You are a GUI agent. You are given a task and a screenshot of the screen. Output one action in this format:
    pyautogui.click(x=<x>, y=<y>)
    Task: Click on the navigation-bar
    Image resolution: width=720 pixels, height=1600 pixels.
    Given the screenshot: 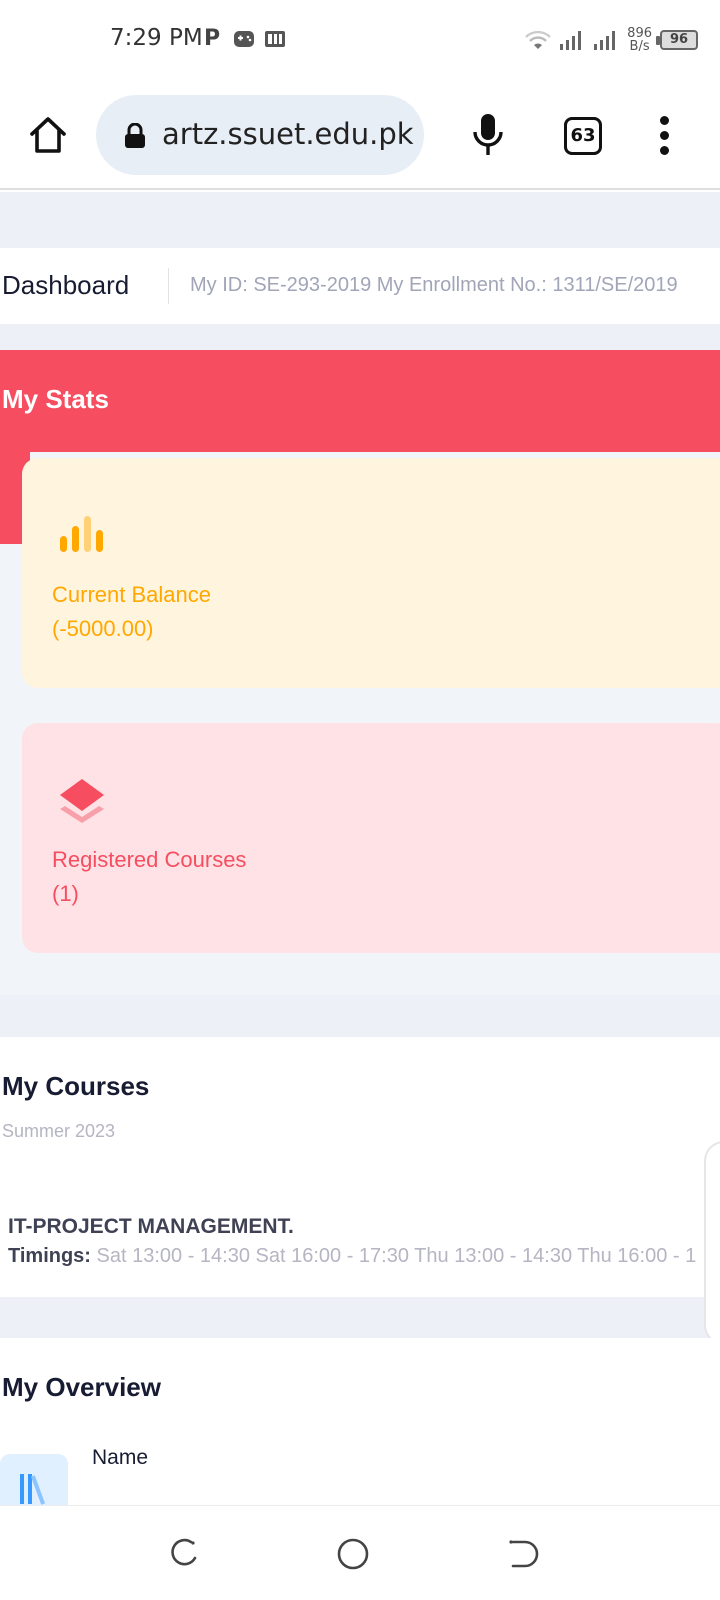 What is the action you would take?
    pyautogui.click(x=360, y=1552)
    